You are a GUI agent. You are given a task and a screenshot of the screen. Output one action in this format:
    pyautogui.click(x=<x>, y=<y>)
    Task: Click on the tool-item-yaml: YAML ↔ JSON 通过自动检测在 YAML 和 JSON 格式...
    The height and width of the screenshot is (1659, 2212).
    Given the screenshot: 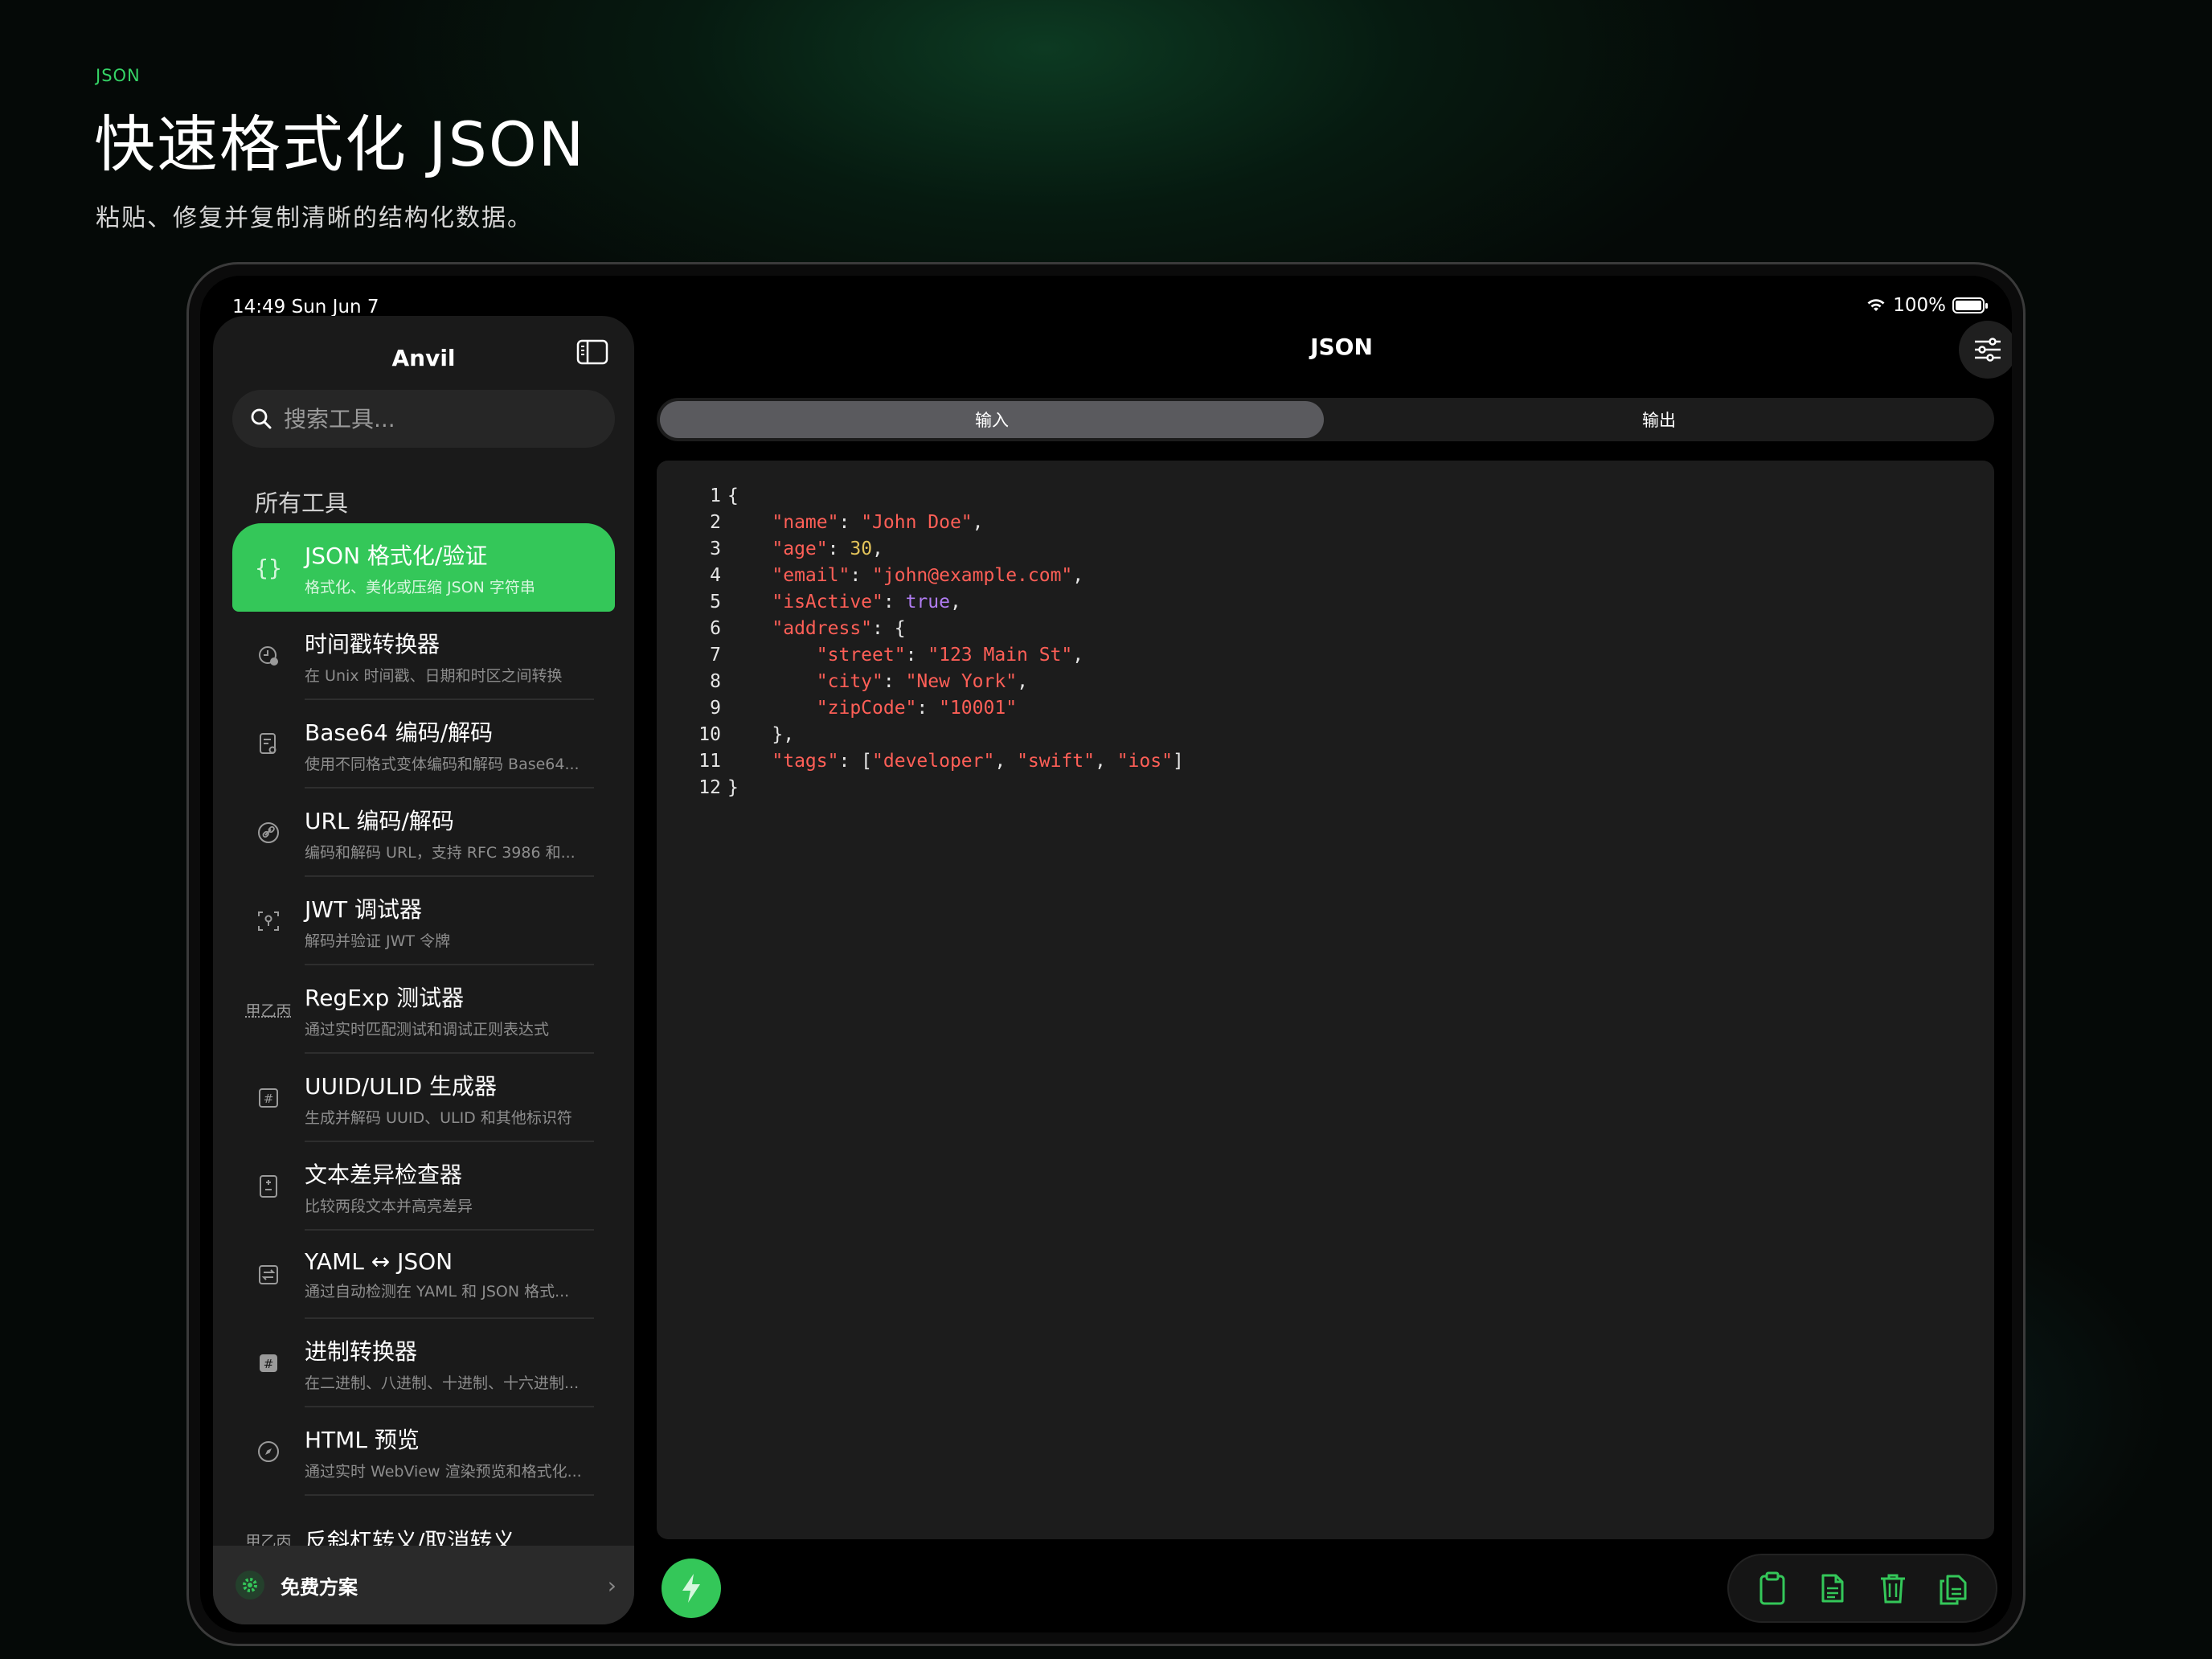 What is the action you would take?
    pyautogui.click(x=423, y=1275)
    